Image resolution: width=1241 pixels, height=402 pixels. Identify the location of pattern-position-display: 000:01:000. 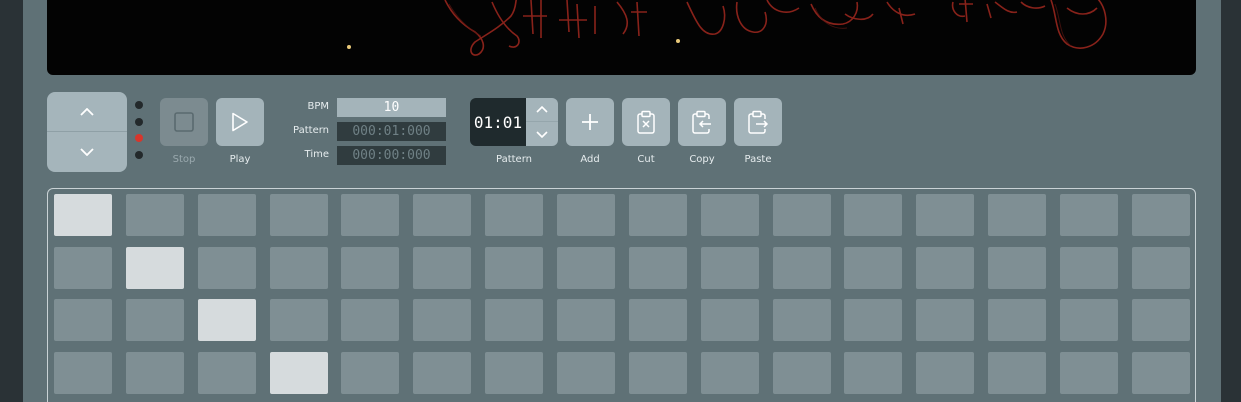
(391, 131).